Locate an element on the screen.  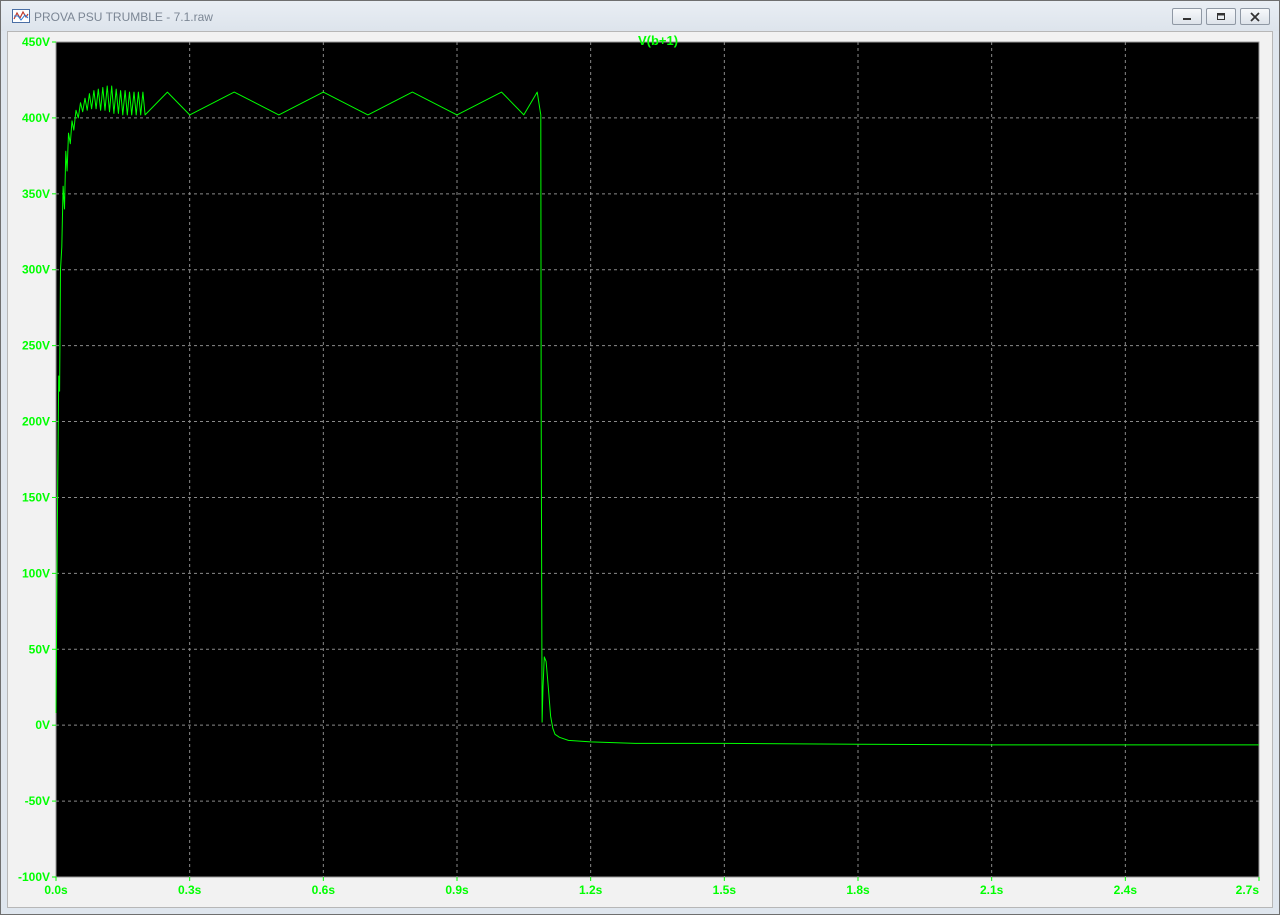
x-tick-label: 2.1s is located at coordinates (992, 890).